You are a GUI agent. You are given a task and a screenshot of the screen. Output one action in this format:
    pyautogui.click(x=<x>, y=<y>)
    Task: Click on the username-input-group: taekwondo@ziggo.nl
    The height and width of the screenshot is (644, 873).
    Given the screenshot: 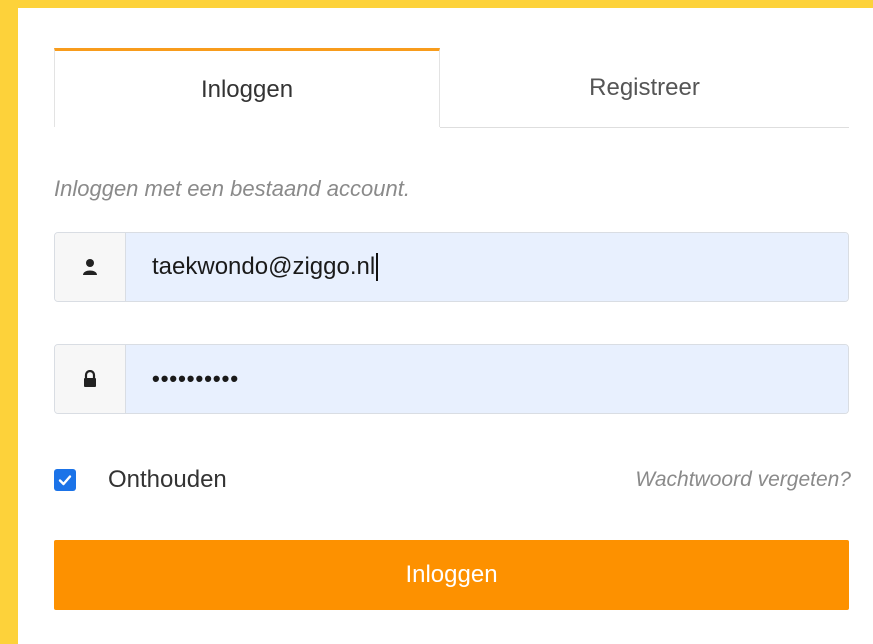 What is the action you would take?
    pyautogui.click(x=451, y=267)
    